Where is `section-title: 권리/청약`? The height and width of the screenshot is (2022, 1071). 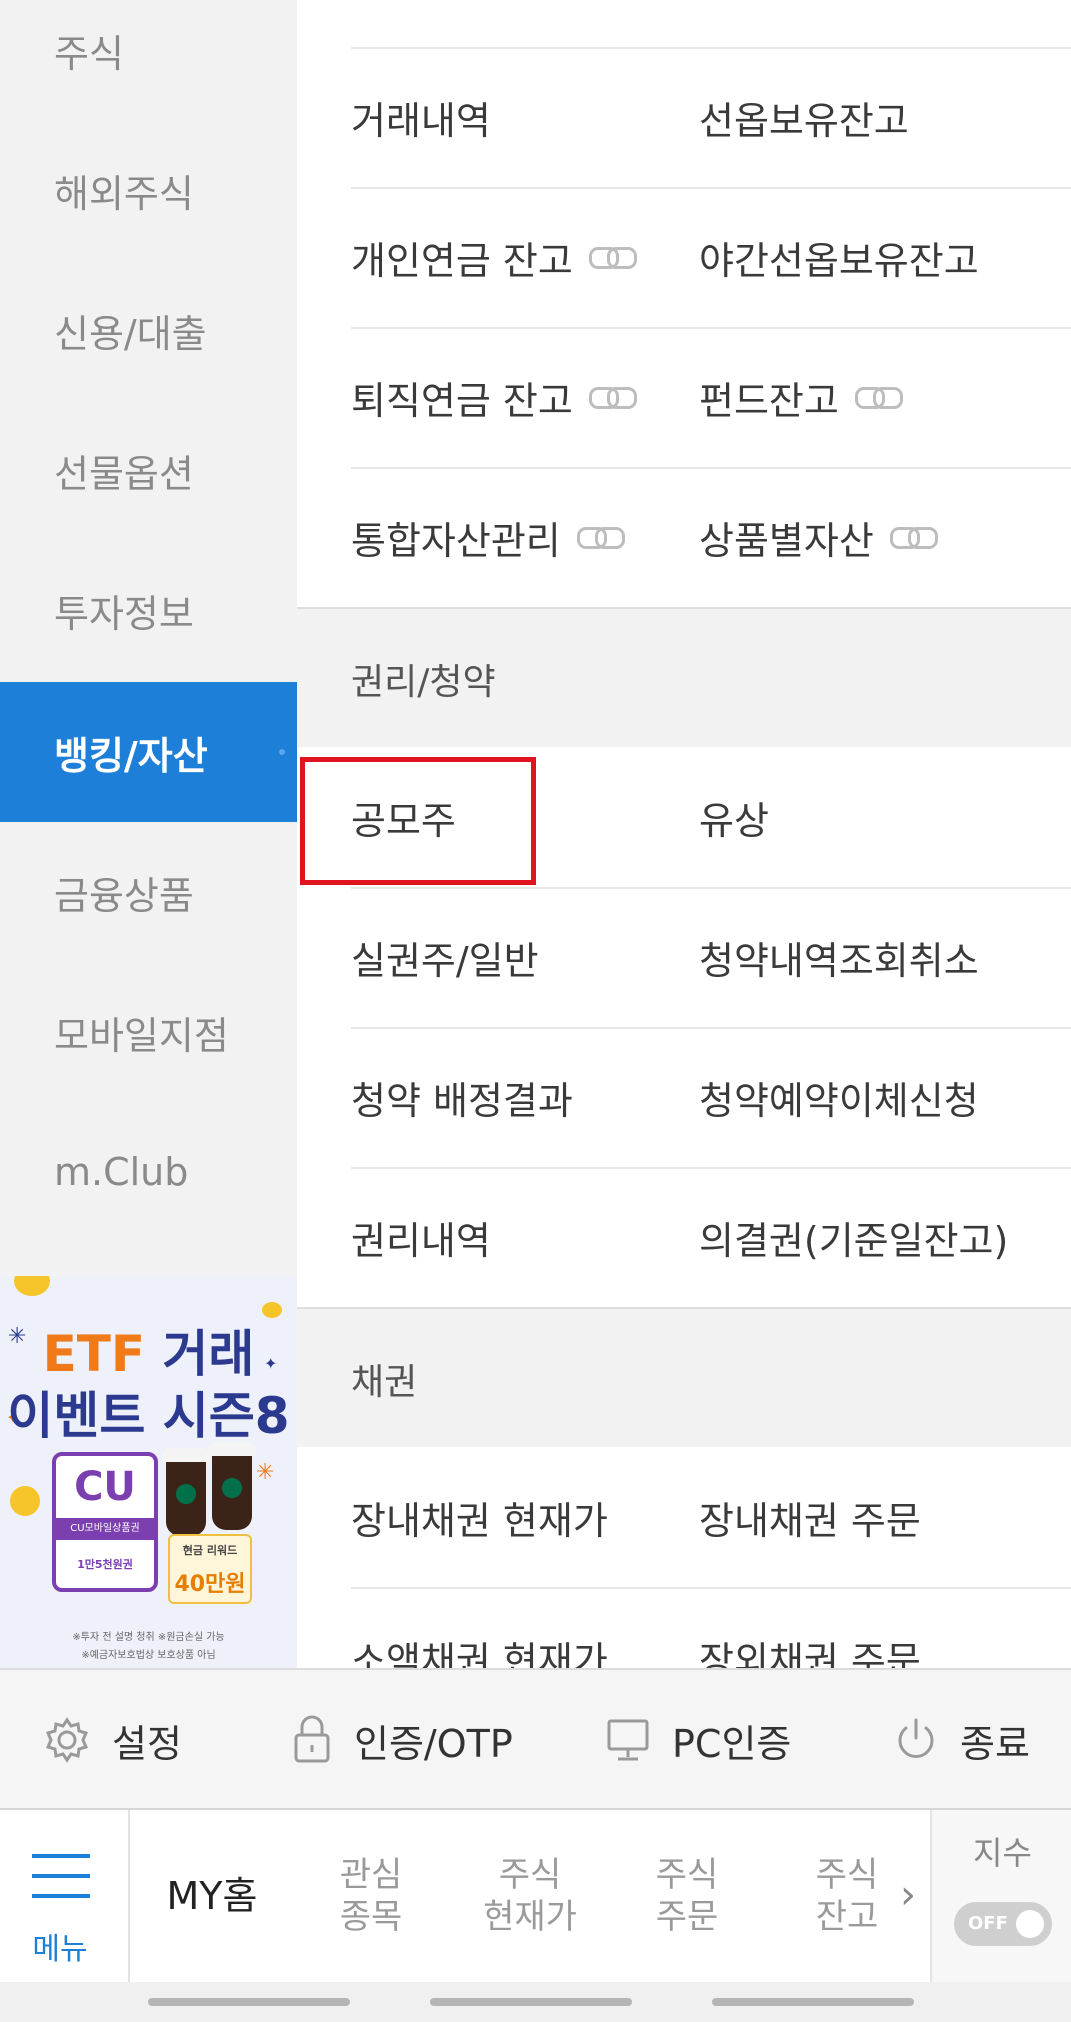
section-title: 권리/청약 is located at coordinates (423, 682).